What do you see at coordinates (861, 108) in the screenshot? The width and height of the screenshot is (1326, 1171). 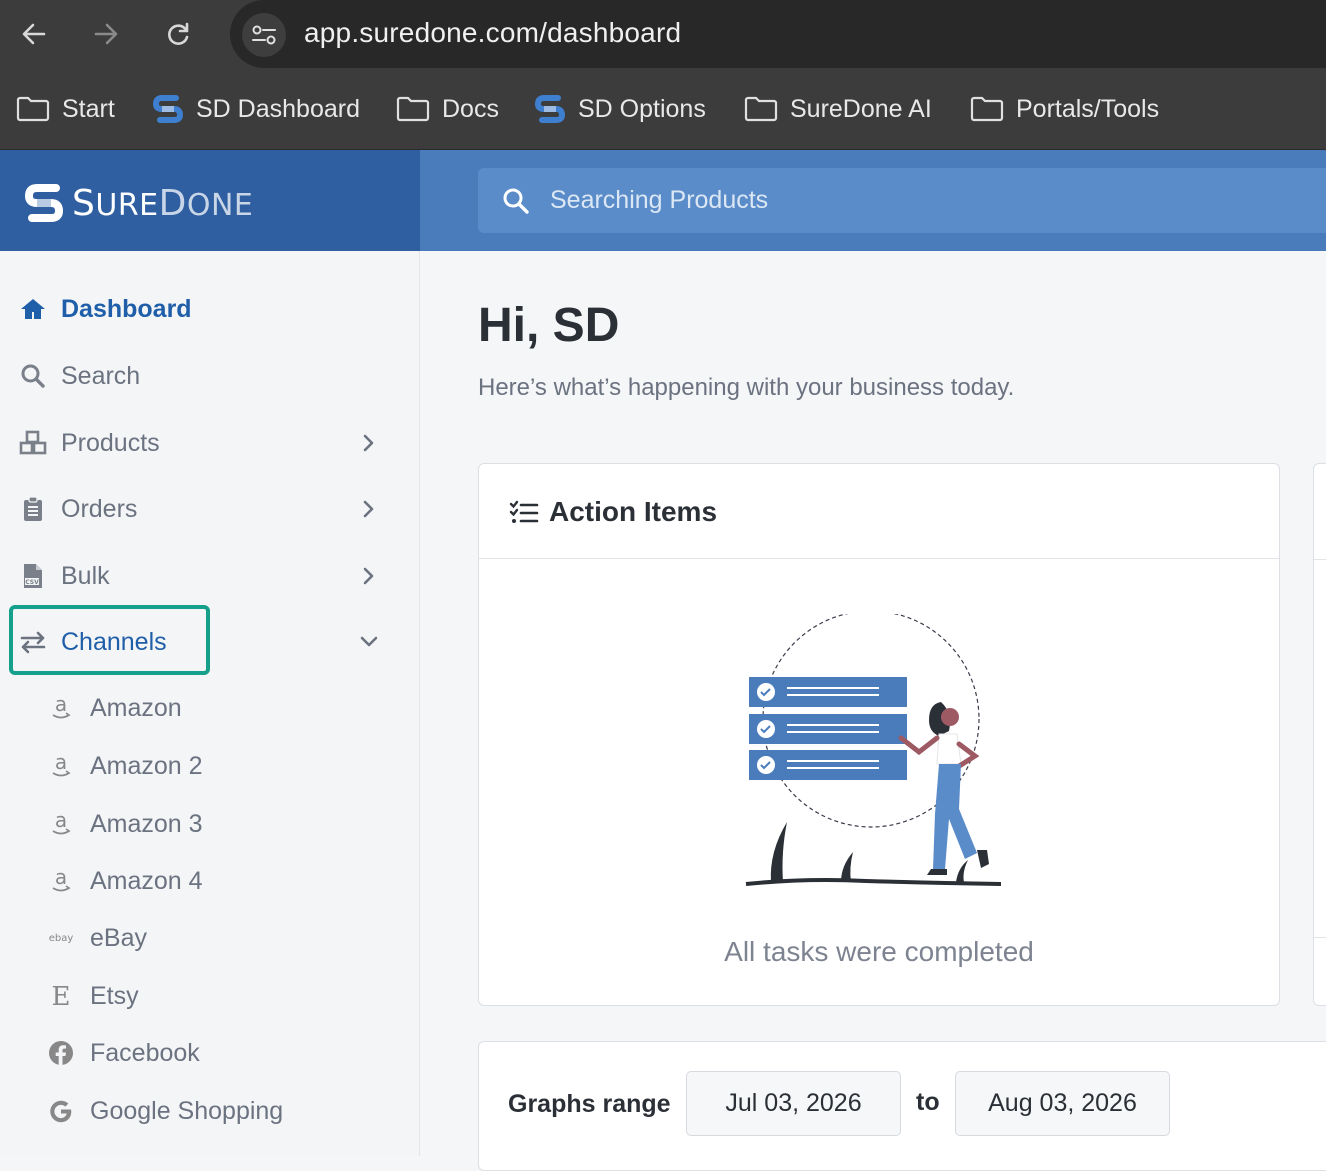 I see `bookmark-label: SureDone AI` at bounding box center [861, 108].